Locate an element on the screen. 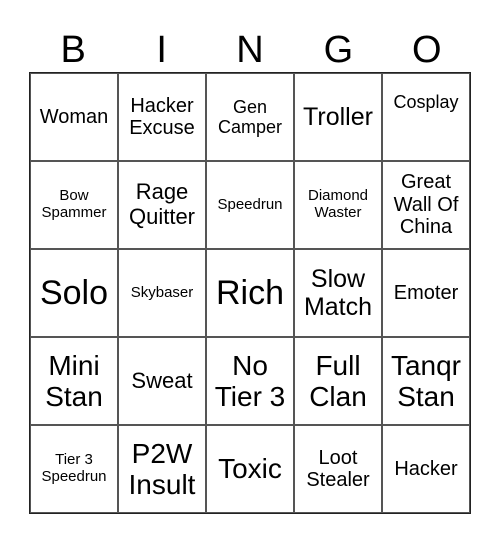 The width and height of the screenshot is (500, 544). header-letter-n: N is located at coordinates (250, 50).